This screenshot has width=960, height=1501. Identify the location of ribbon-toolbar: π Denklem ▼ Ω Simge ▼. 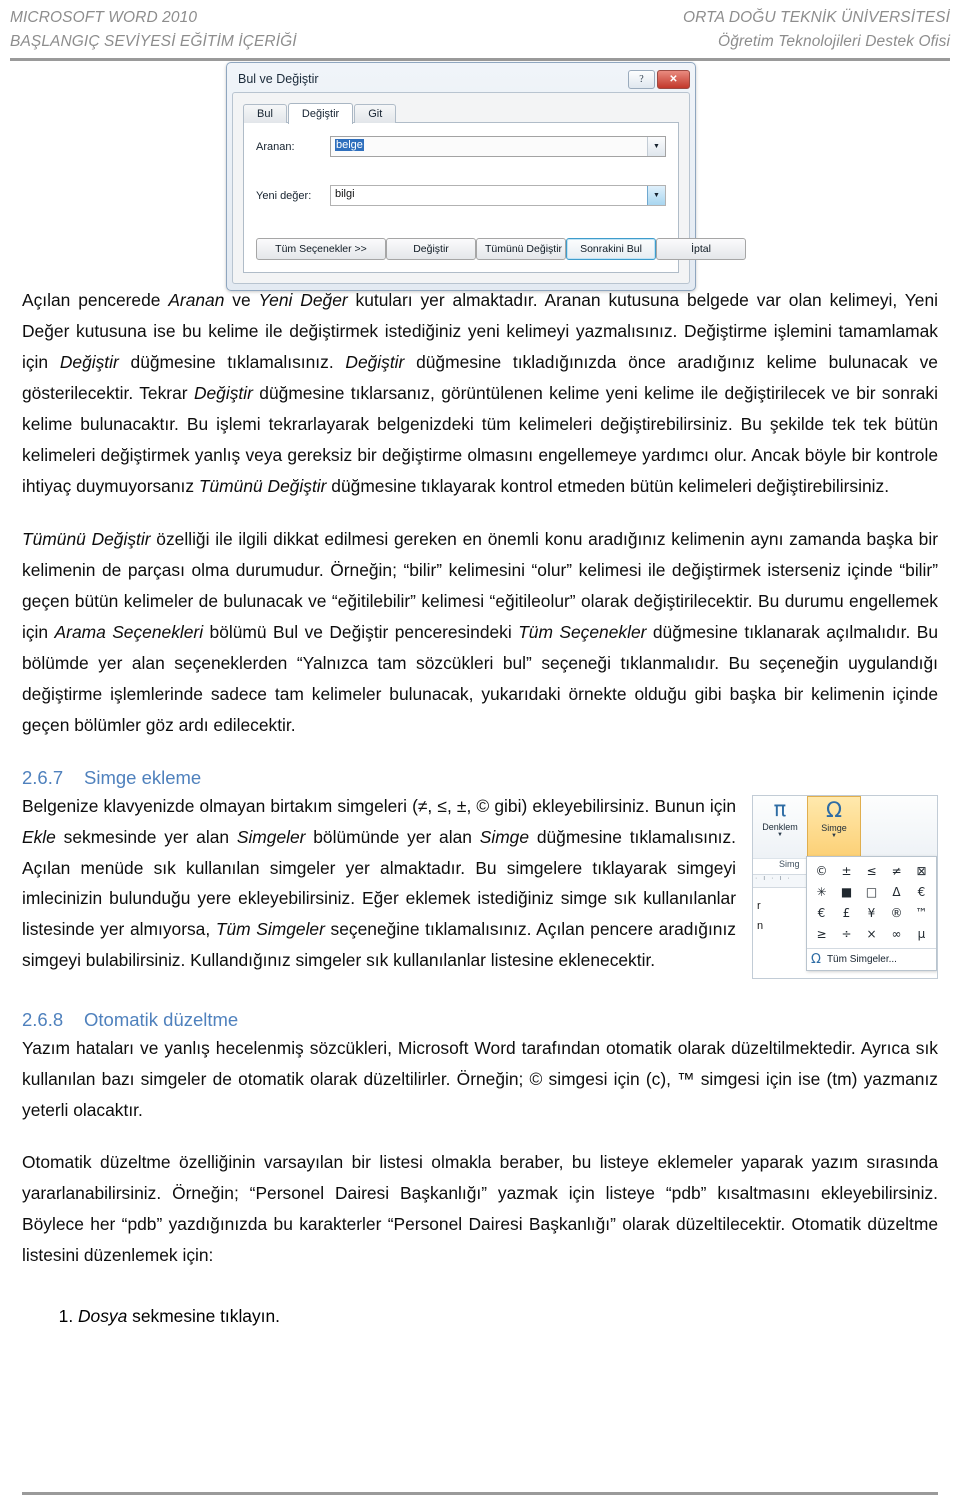
(845, 827).